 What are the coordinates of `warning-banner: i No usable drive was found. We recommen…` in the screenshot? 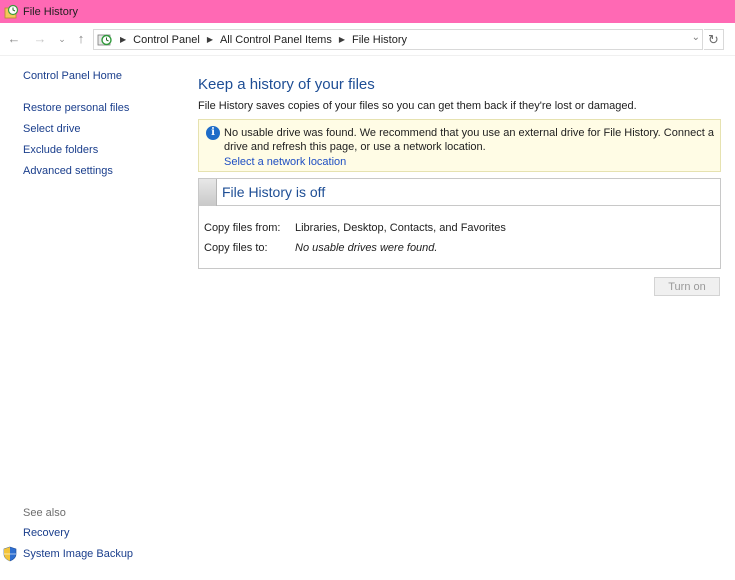 It's located at (459, 145).